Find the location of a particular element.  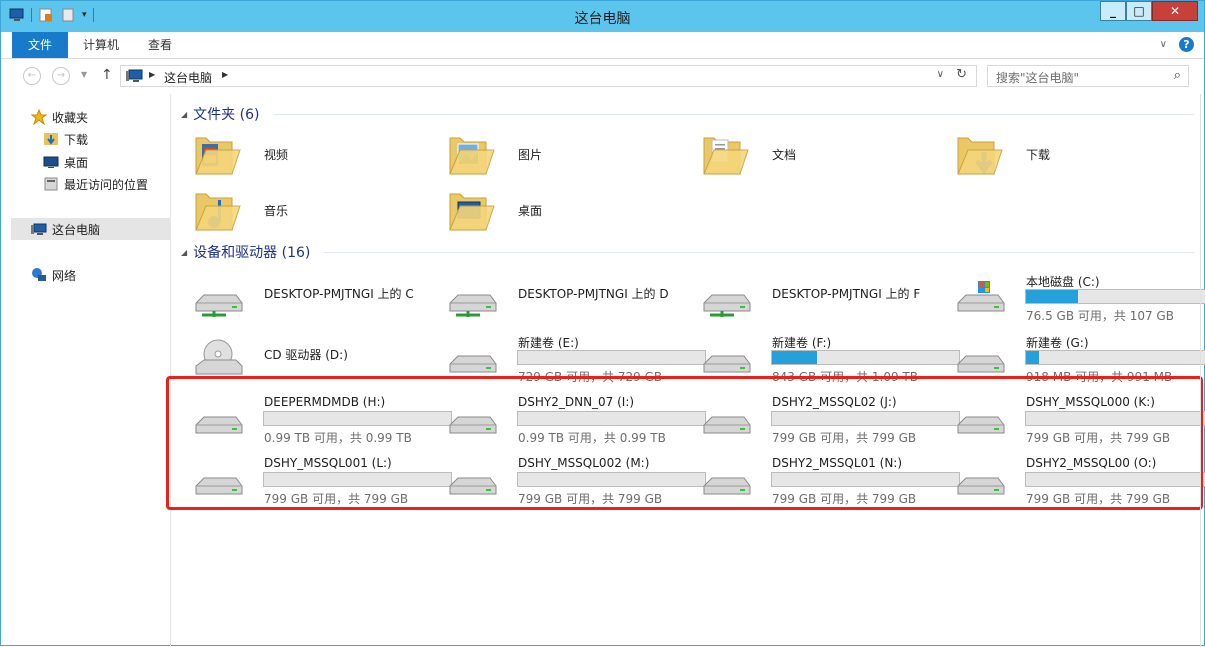

up-button: ↑ is located at coordinates (107, 75).